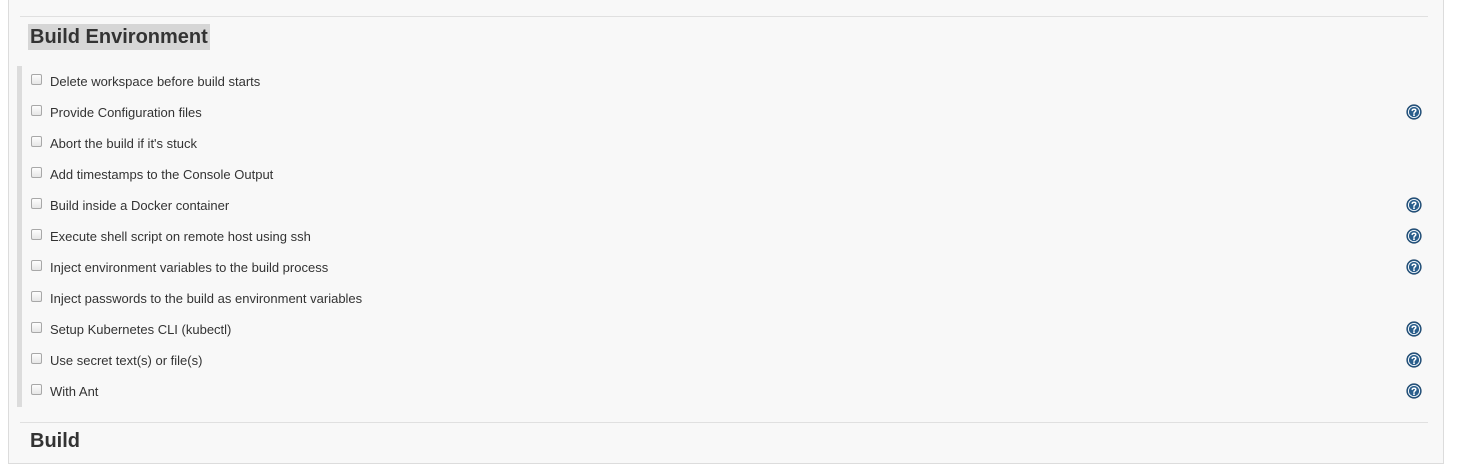  Describe the element at coordinates (728, 174) in the screenshot. I see `option-add-timestamps: Add timestamps to the Console Output` at that location.